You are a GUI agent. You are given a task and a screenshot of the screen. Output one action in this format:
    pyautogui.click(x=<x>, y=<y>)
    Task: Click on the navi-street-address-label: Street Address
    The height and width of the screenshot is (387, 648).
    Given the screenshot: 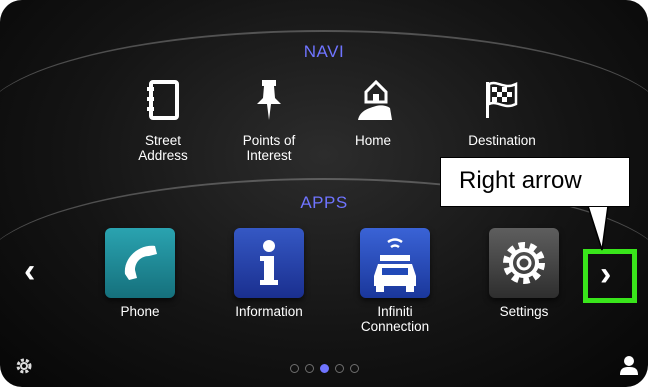 What is the action you would take?
    pyautogui.click(x=163, y=148)
    